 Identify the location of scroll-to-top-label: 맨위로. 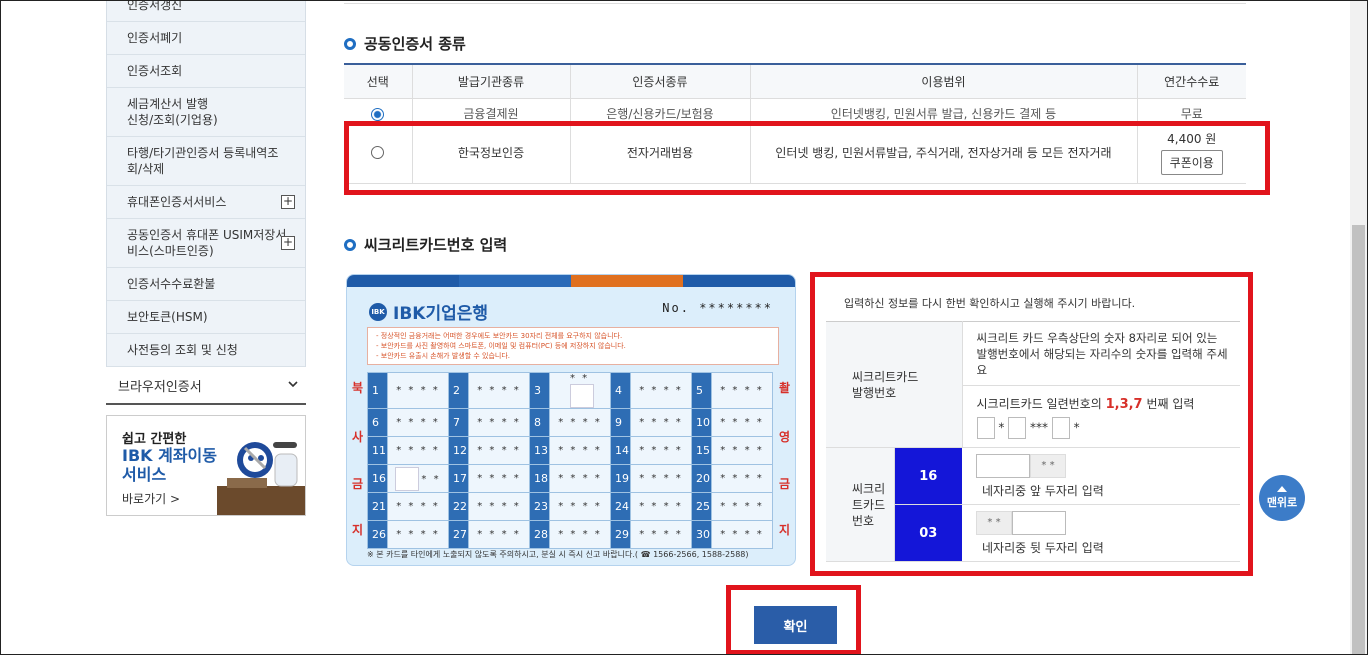
(1282, 502).